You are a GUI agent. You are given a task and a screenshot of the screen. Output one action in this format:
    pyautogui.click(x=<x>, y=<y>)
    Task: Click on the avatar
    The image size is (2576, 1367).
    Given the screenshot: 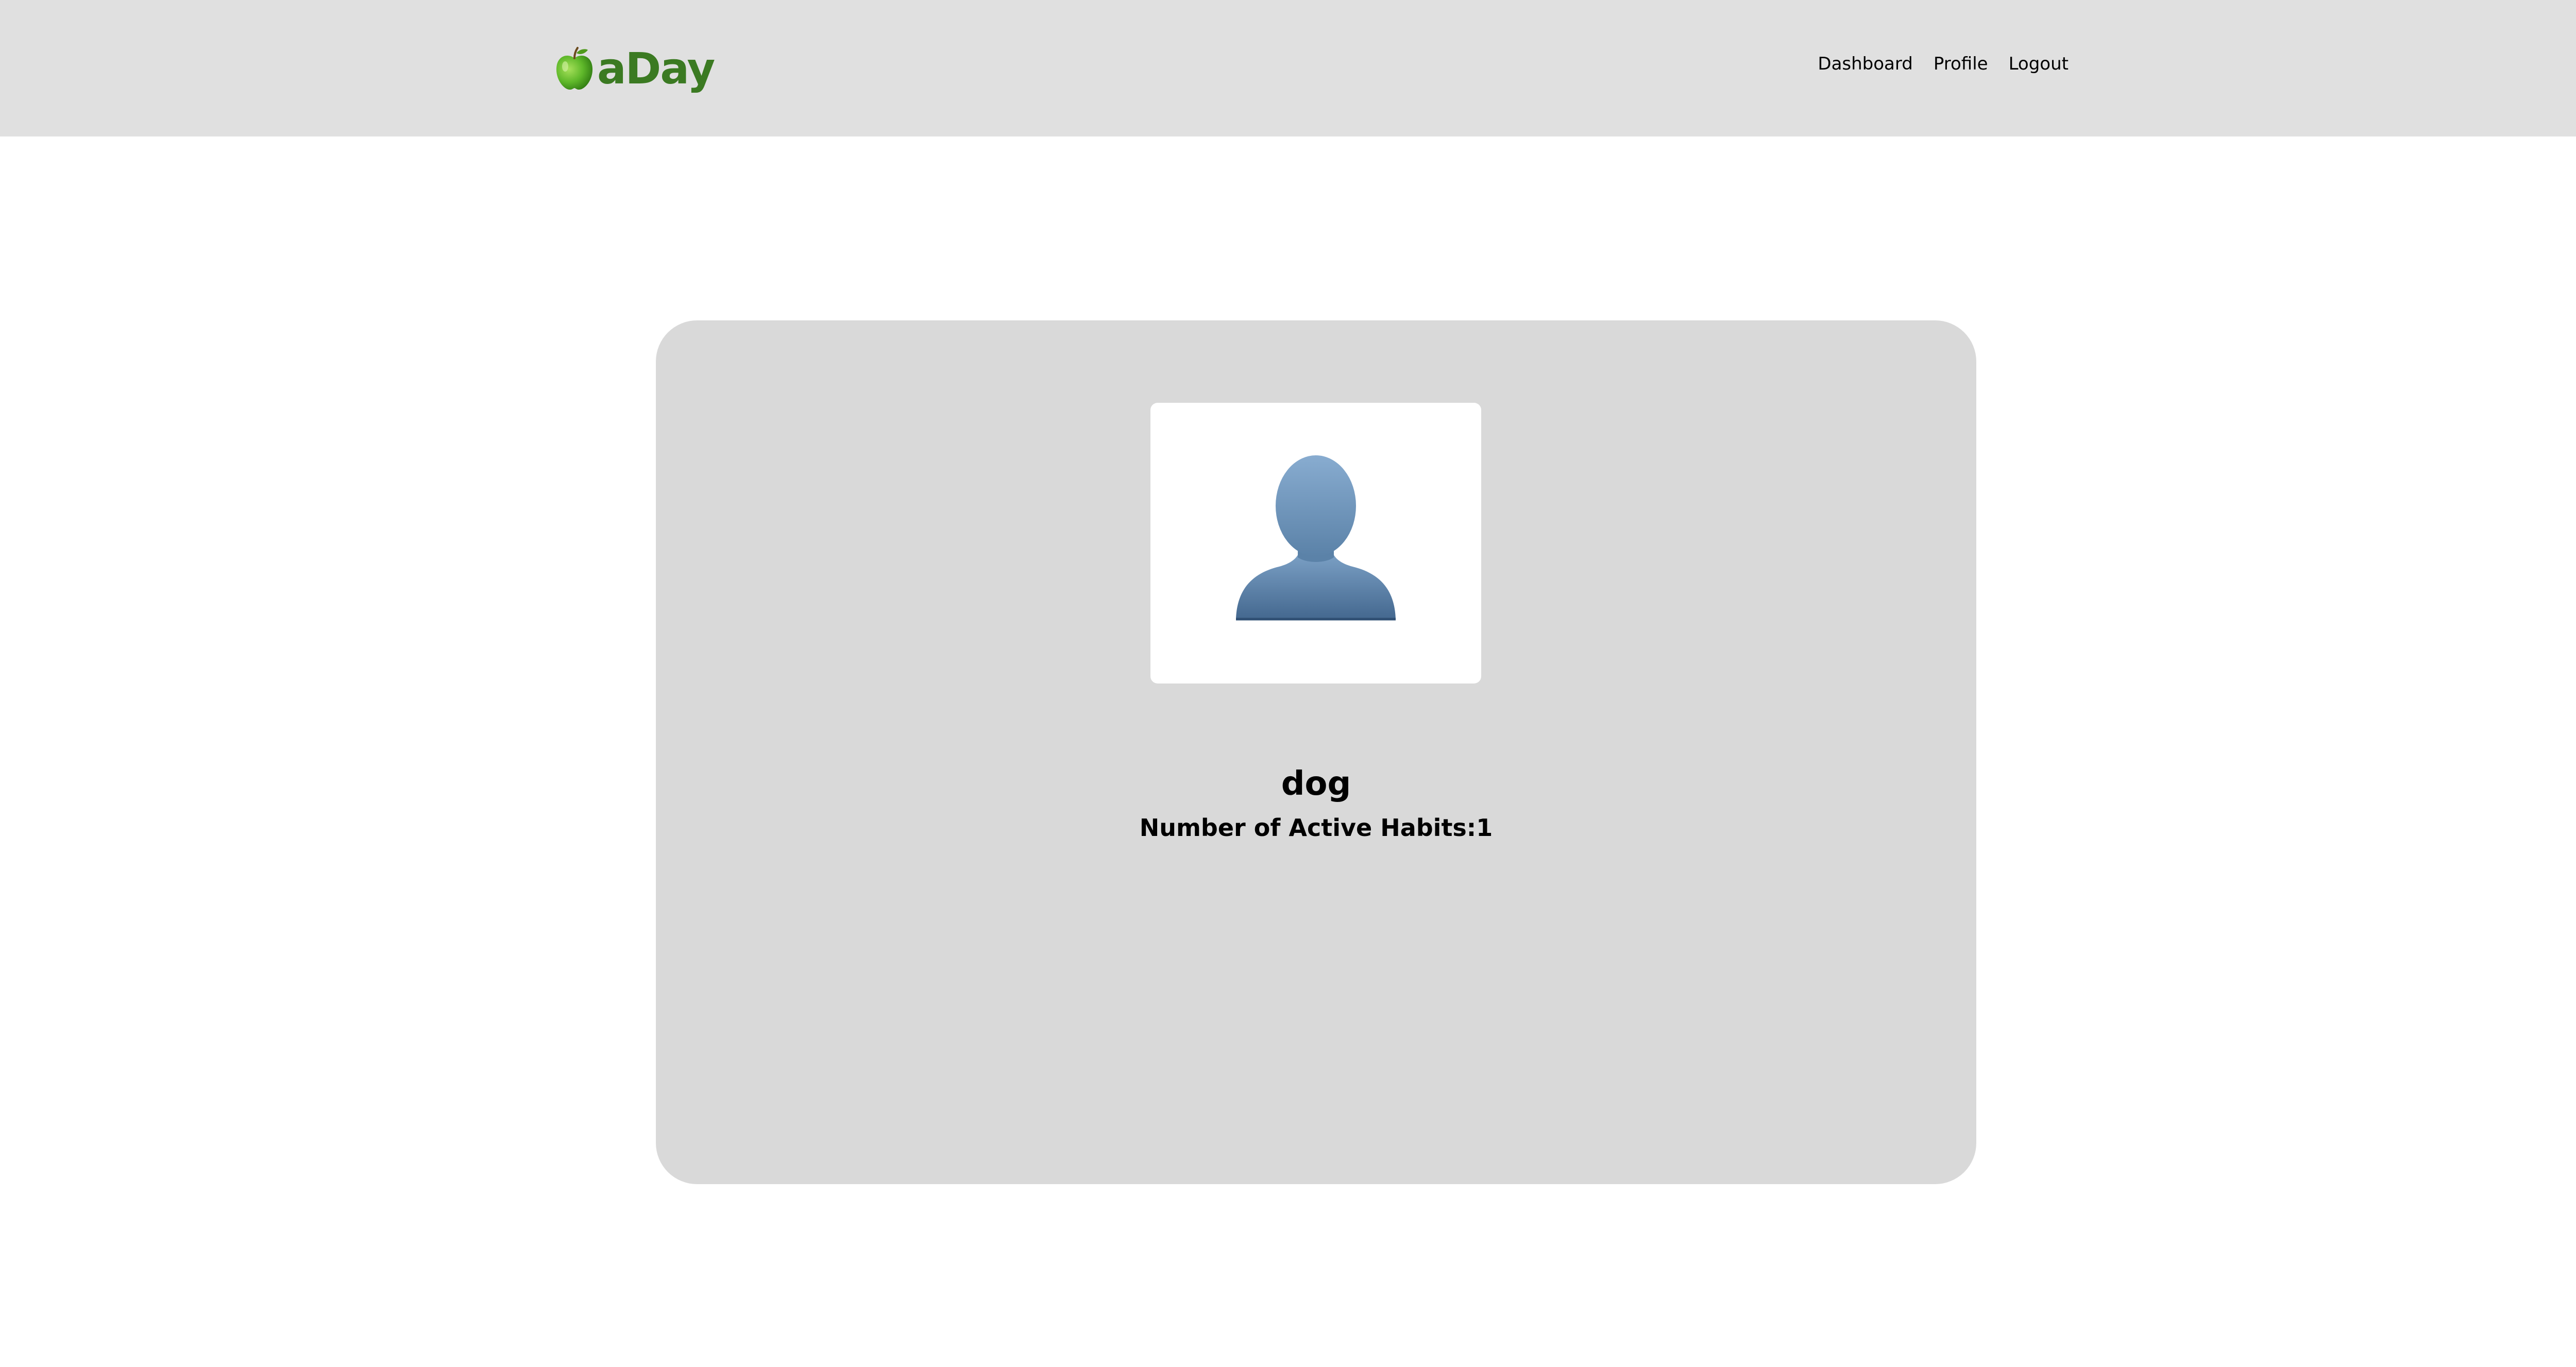 What is the action you would take?
    pyautogui.click(x=1315, y=543)
    